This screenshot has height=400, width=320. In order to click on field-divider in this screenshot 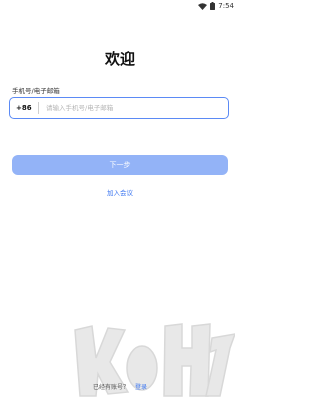, I will do `click(38, 108)`.